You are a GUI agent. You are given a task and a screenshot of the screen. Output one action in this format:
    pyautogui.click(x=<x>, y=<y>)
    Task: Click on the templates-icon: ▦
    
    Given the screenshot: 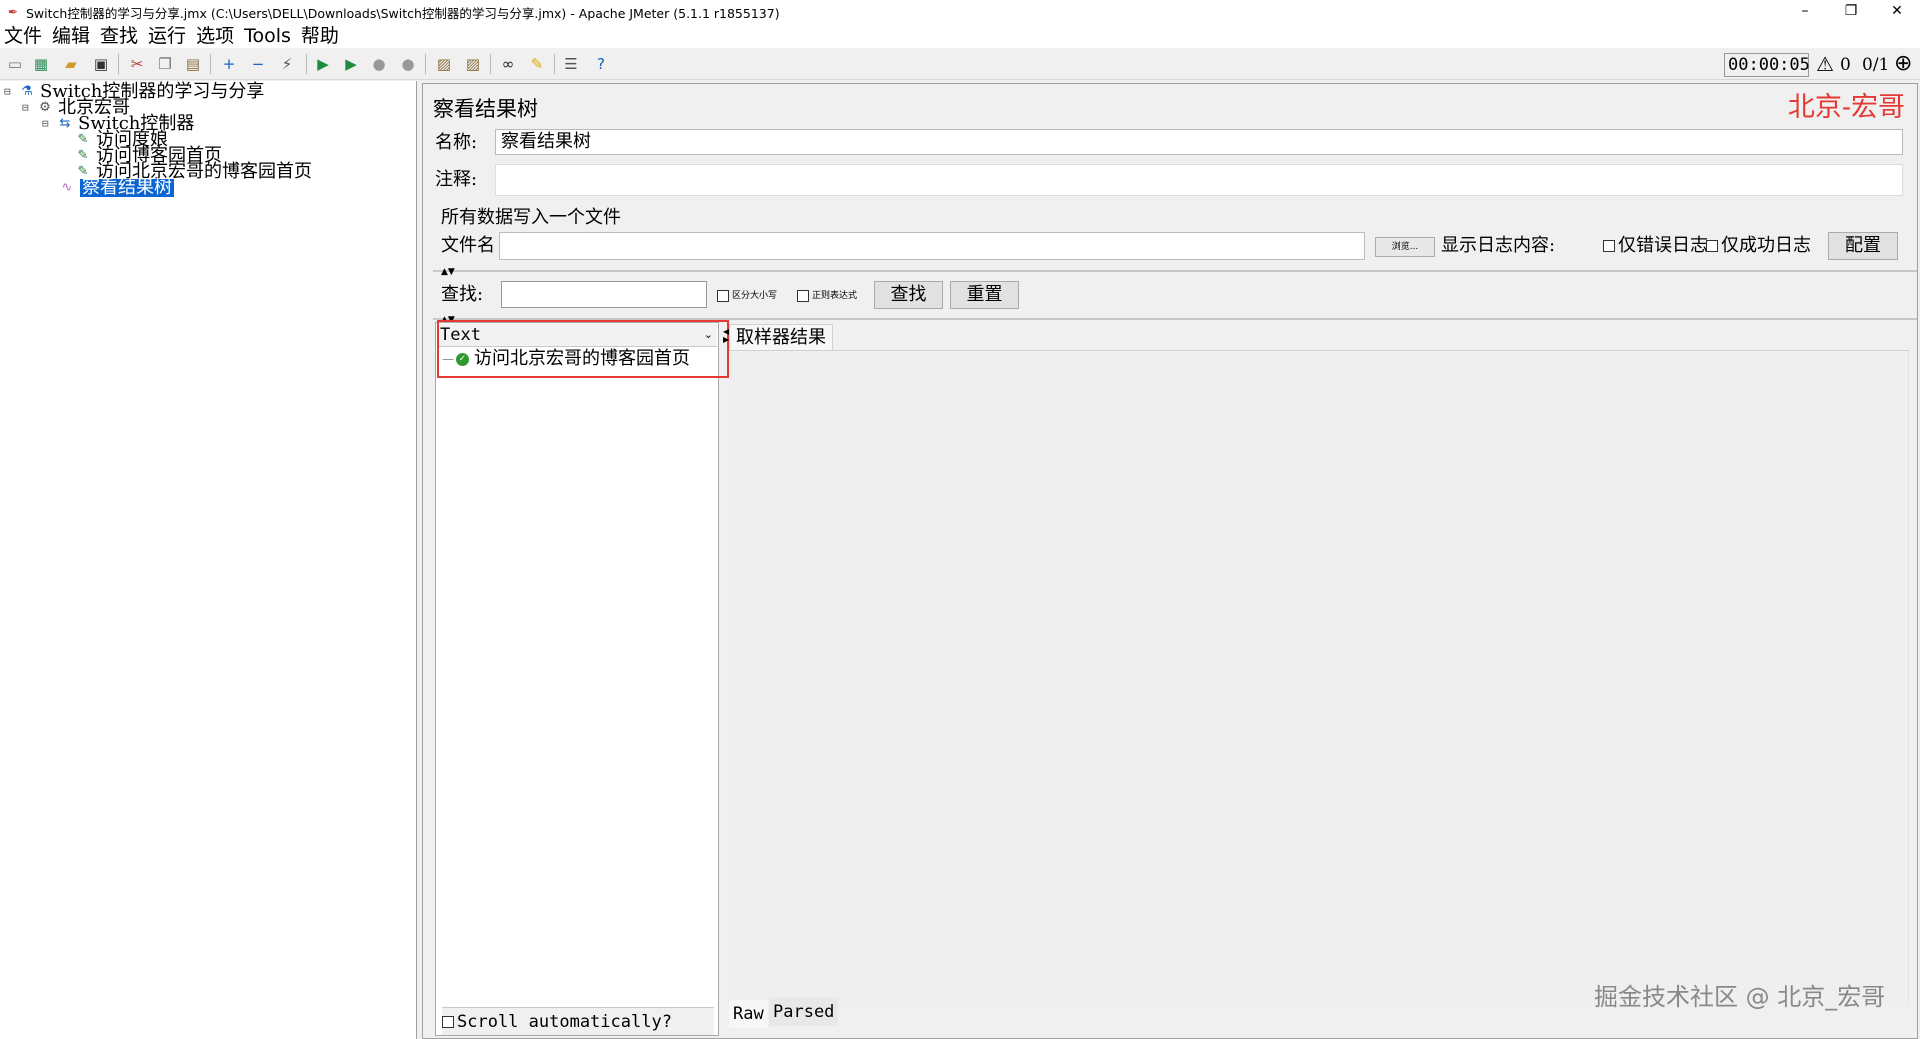 What is the action you would take?
    pyautogui.click(x=41, y=64)
    